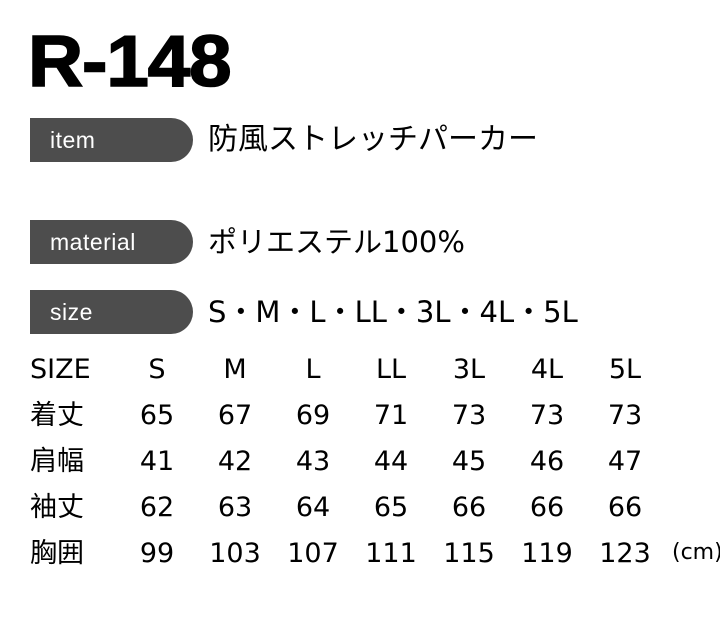 The height and width of the screenshot is (624, 720). I want to click on badge-item: item, so click(111, 140).